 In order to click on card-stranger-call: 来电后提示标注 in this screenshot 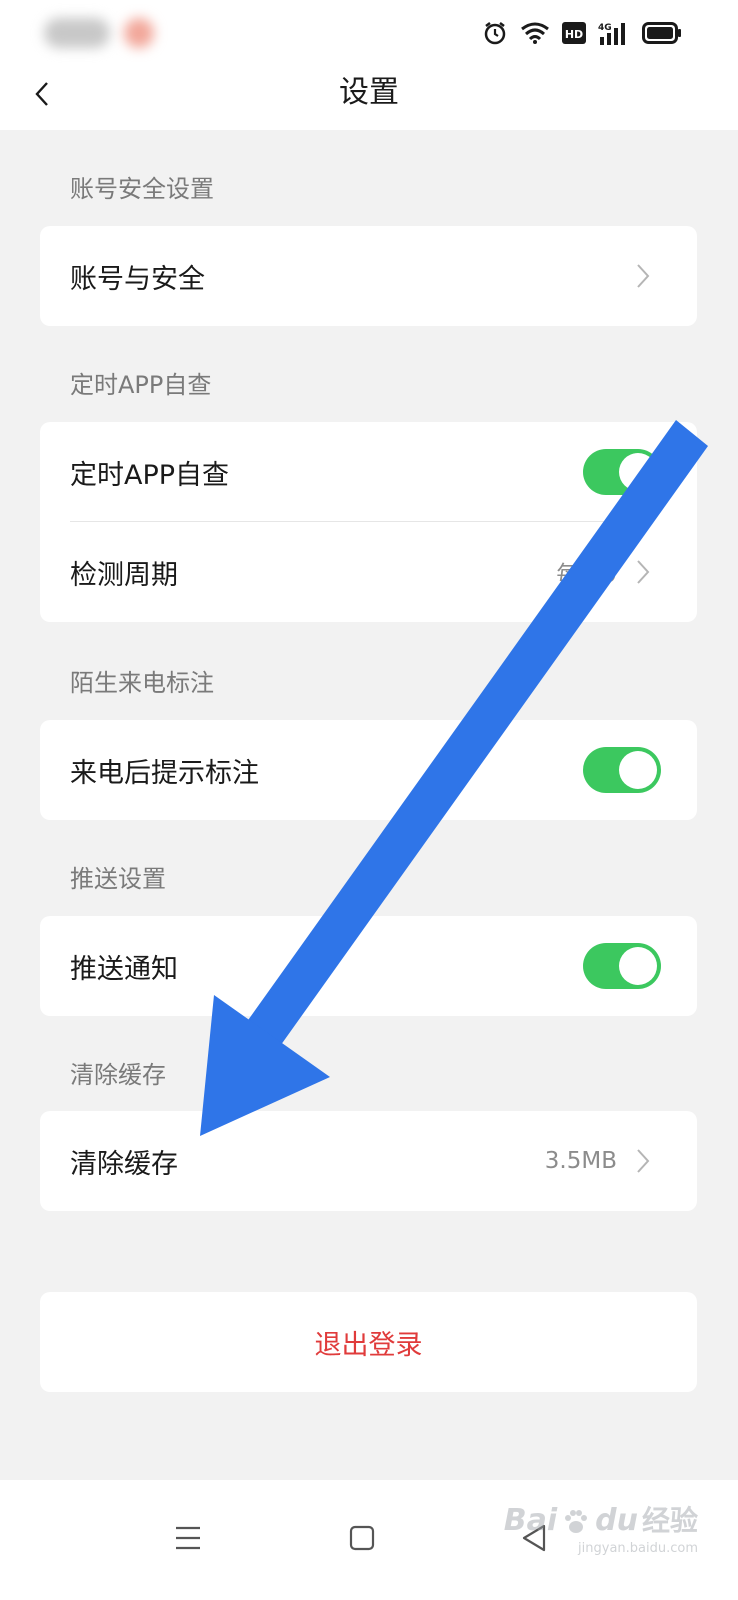, I will do `click(368, 770)`.